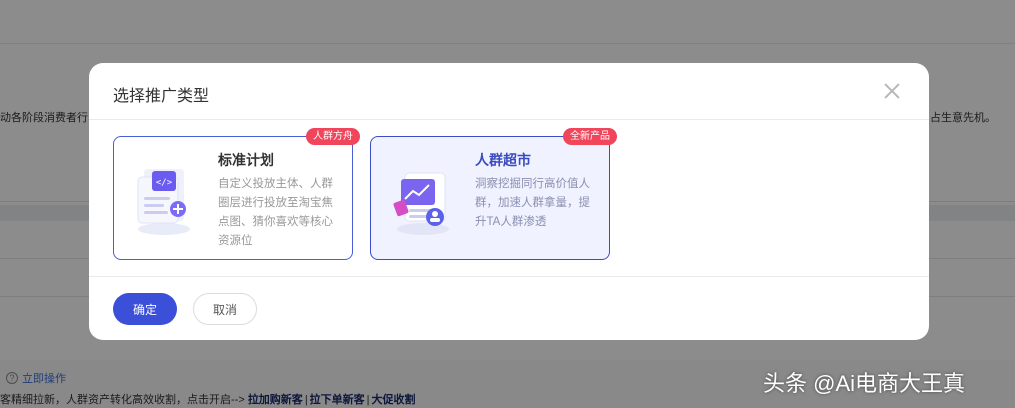  What do you see at coordinates (590, 136) in the screenshot?
I see `card-badge: 全新产品` at bounding box center [590, 136].